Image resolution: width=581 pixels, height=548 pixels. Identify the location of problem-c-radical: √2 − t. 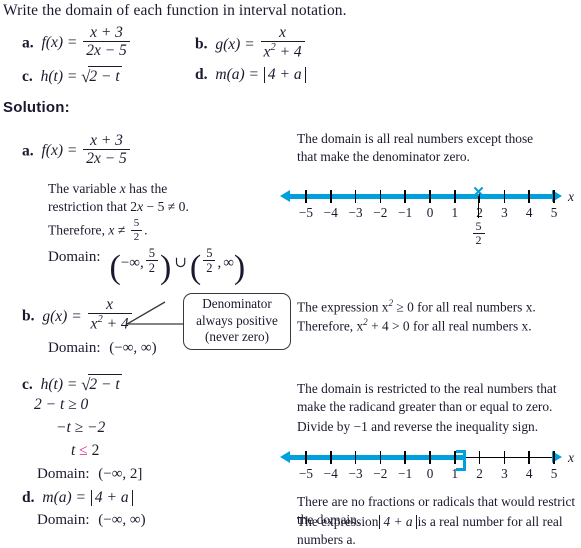
(101, 76).